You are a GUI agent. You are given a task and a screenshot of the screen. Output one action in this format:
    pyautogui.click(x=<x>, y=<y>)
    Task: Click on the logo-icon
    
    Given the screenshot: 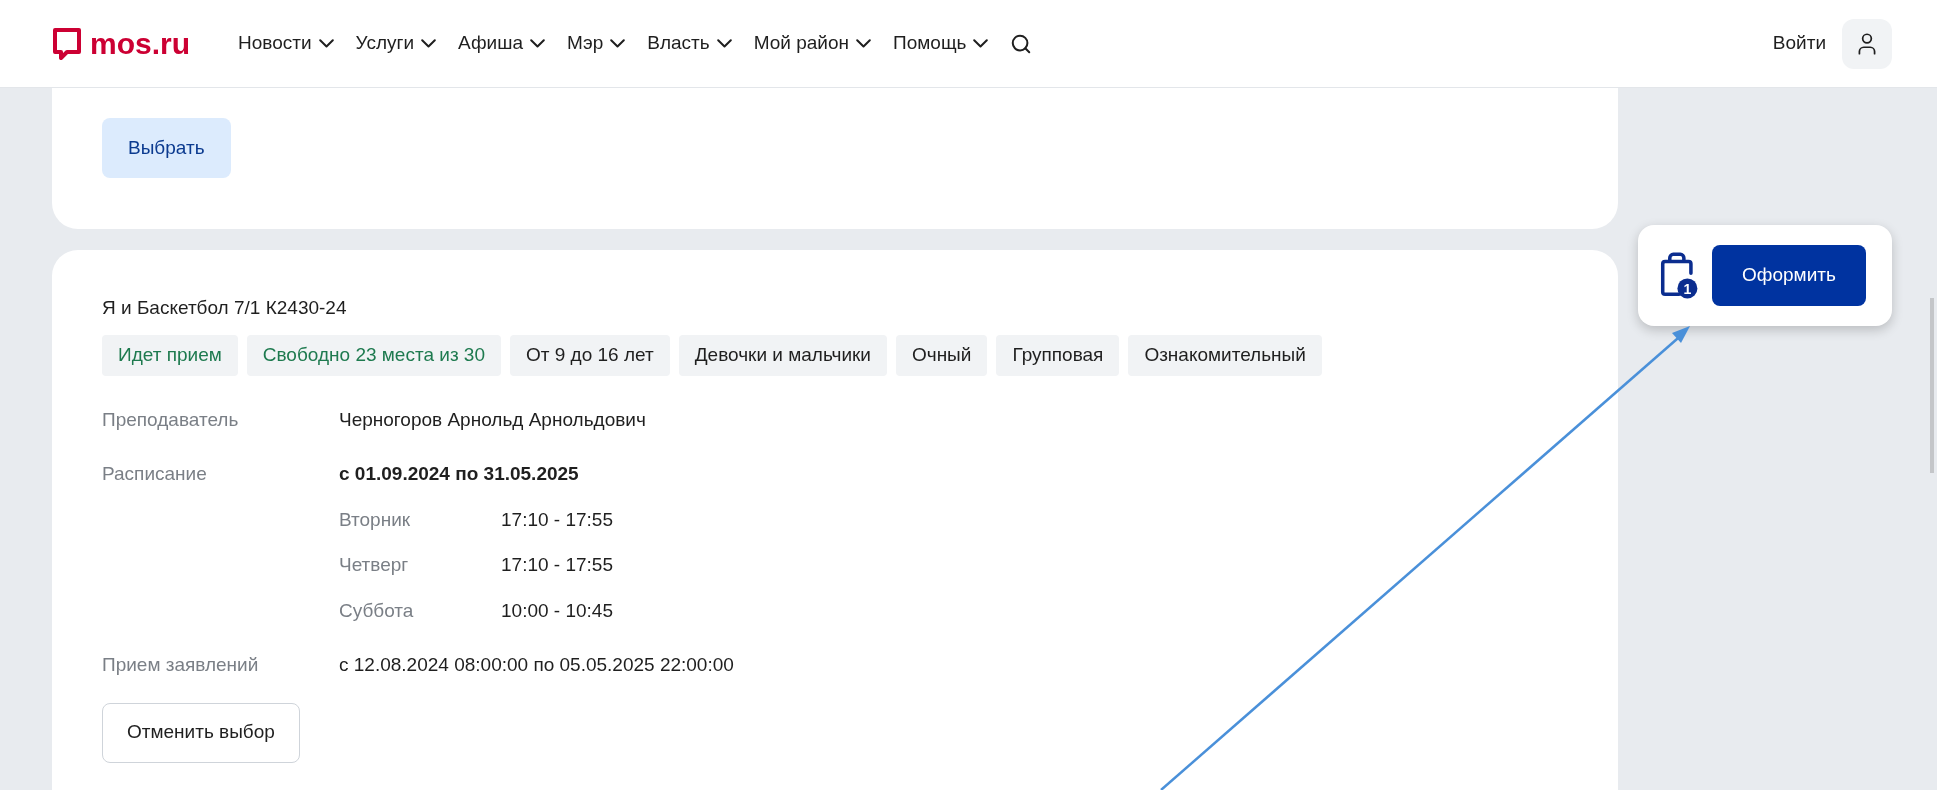 What is the action you would take?
    pyautogui.click(x=67, y=43)
    